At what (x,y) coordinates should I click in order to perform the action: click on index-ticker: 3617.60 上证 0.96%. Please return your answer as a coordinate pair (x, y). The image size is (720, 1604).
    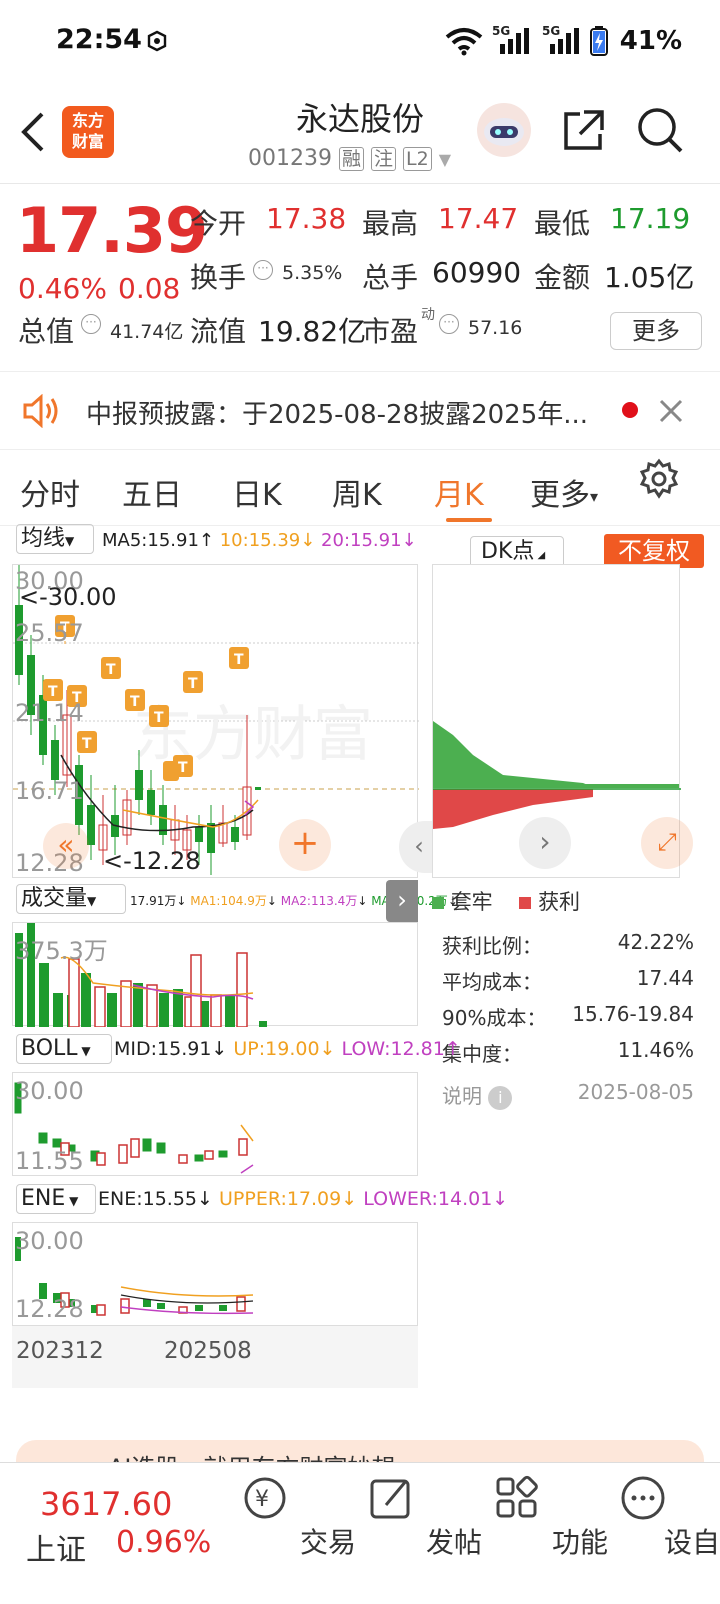
    Looking at the image, I should click on (106, 1533).